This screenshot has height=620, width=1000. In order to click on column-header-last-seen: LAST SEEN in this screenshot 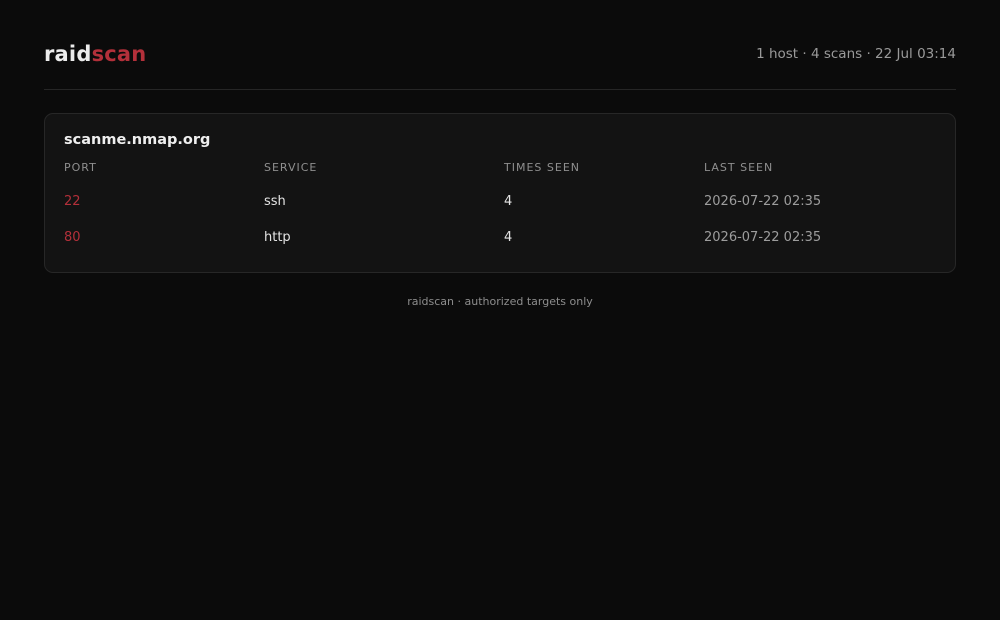, I will do `click(739, 167)`.